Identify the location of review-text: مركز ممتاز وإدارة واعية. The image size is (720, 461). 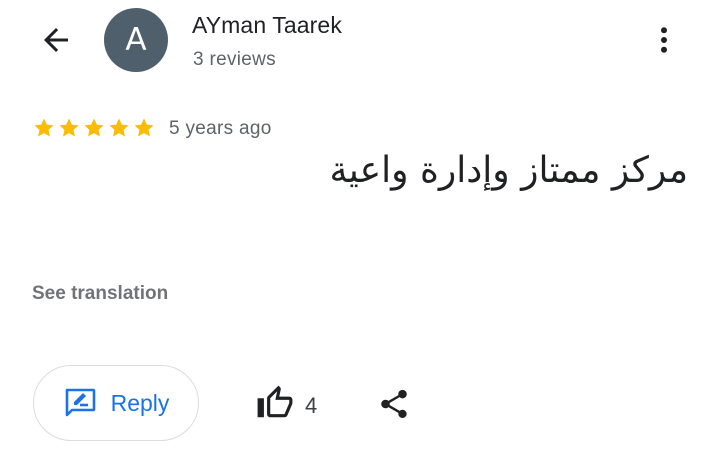
(509, 170).